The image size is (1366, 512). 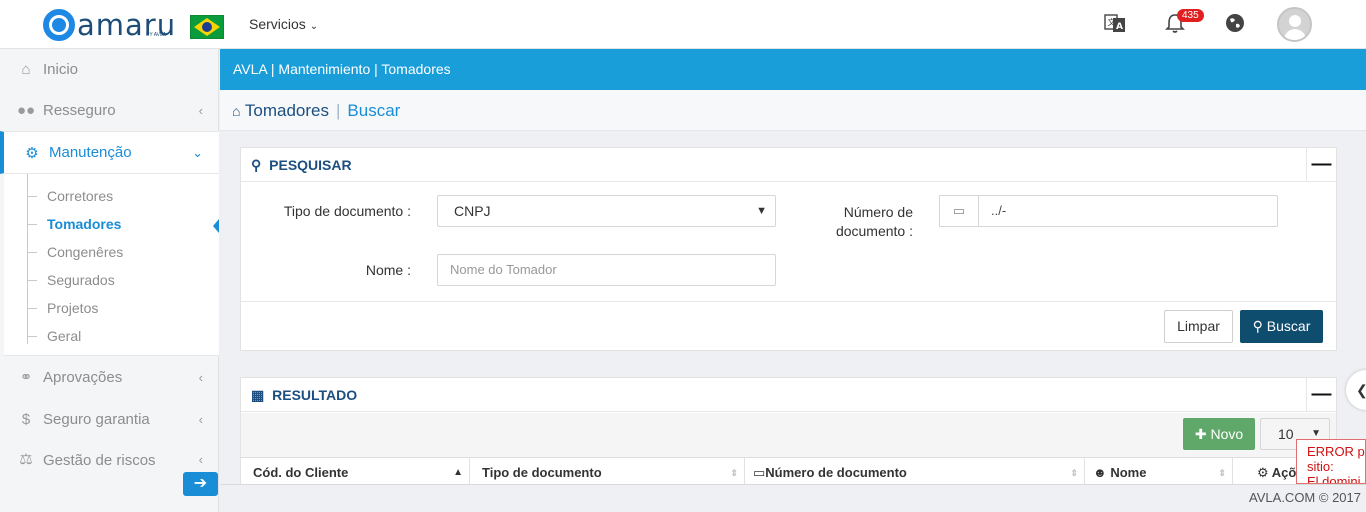 I want to click on search-button-label: Buscar, so click(x=1288, y=326).